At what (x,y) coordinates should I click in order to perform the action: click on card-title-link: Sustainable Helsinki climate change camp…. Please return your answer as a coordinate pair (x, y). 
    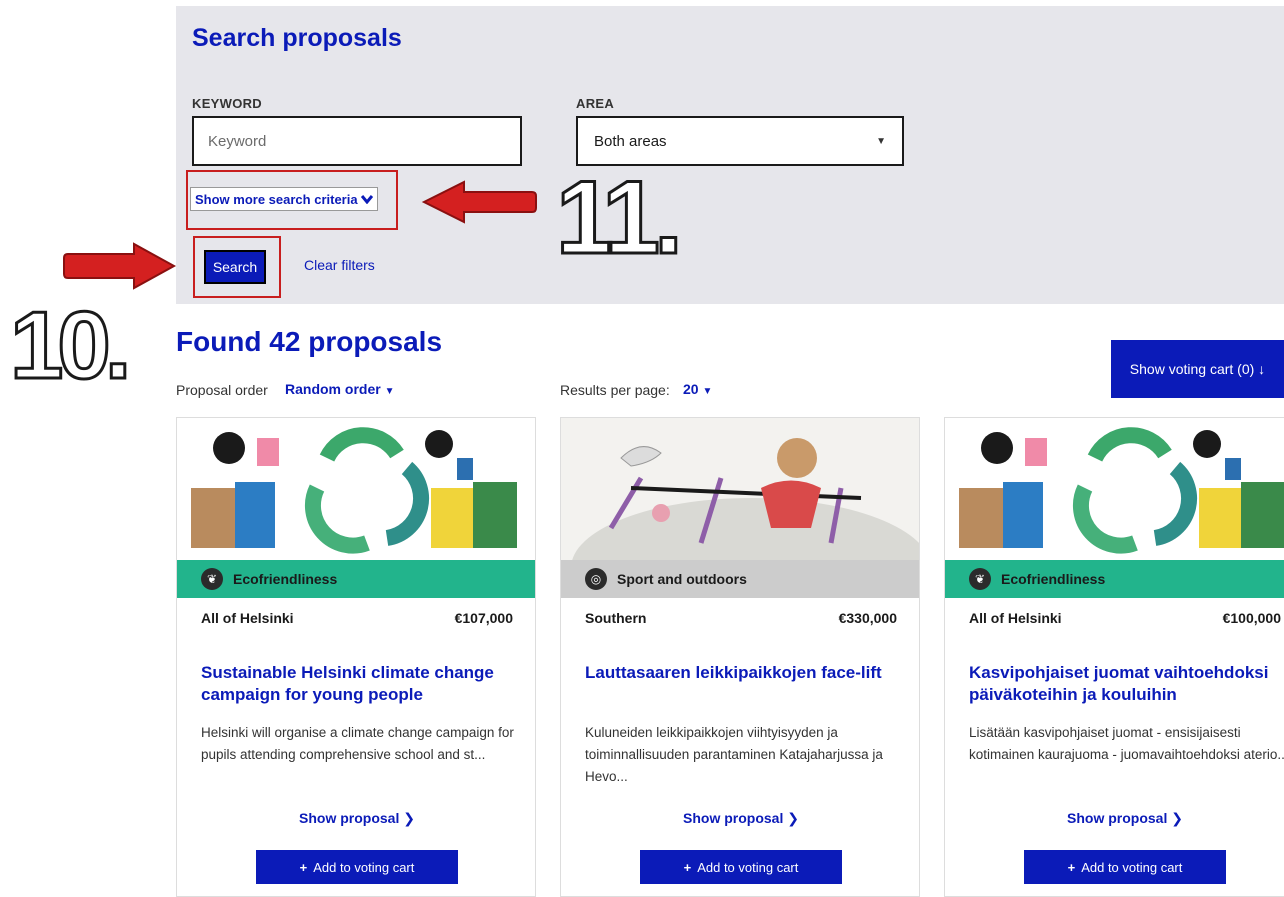
    Looking at the image, I should click on (361, 684).